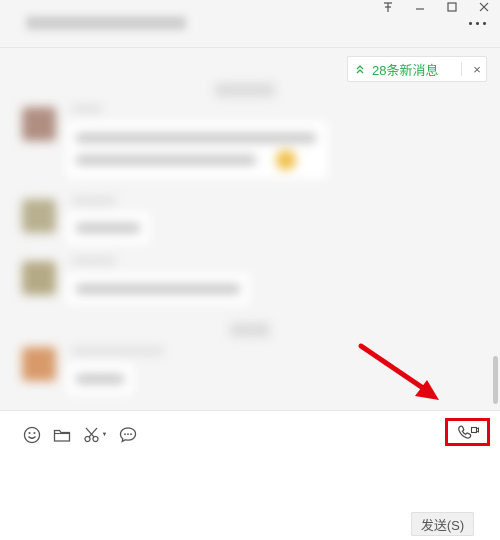 The width and height of the screenshot is (500, 540). I want to click on send-button: 发送(S), so click(442, 524).